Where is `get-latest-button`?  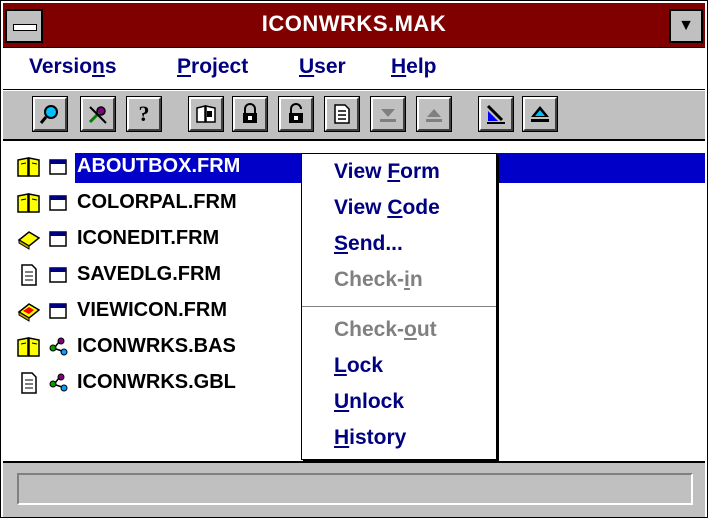
get-latest-button is located at coordinates (206, 114).